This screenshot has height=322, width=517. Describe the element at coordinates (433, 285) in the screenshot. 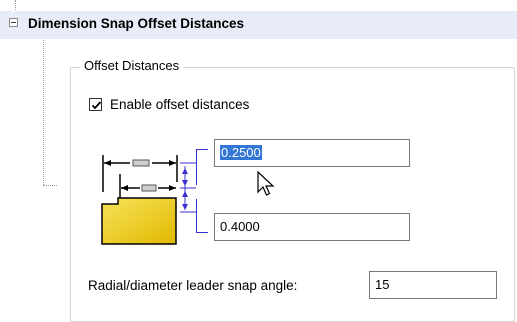

I see `leader-angle-input: 15` at that location.